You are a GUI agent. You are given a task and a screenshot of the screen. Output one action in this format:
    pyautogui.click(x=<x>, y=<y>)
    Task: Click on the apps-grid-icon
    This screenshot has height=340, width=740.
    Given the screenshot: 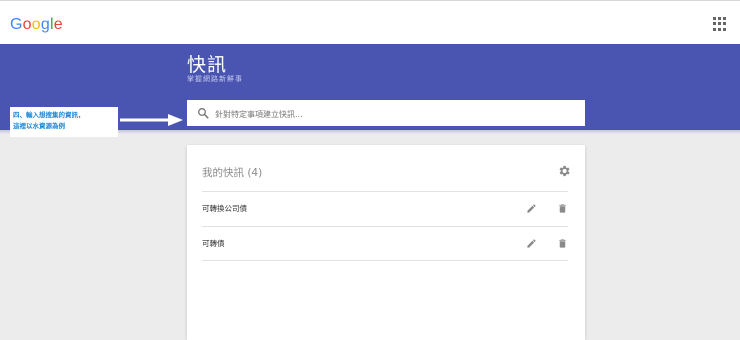 What is the action you would take?
    pyautogui.click(x=720, y=24)
    